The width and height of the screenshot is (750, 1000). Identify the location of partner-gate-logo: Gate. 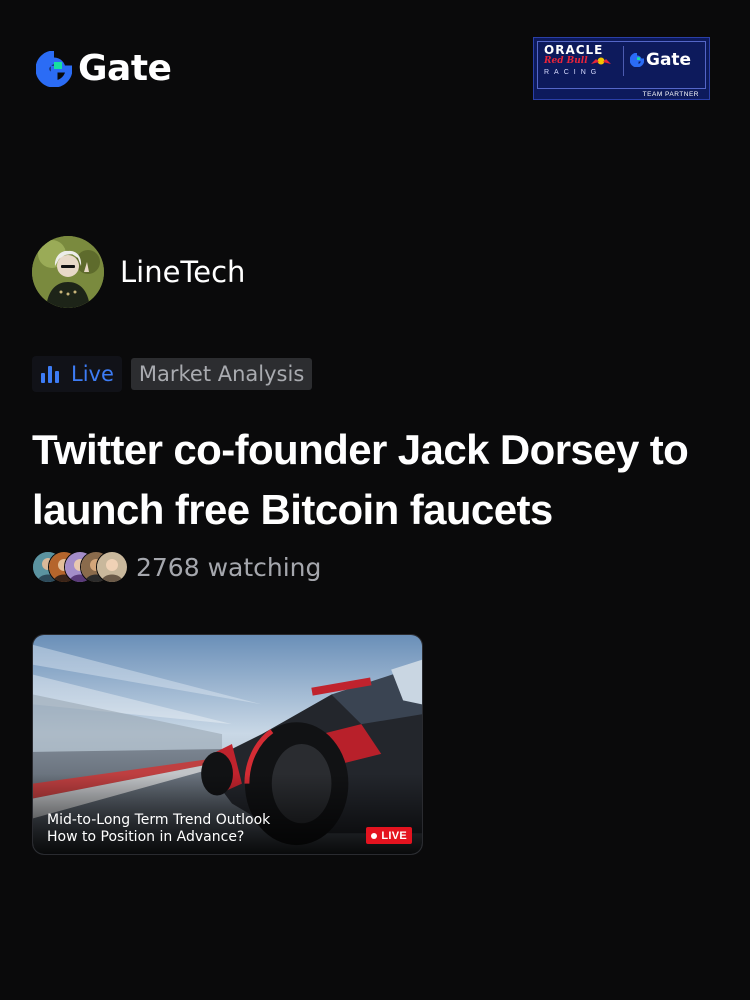
(660, 60).